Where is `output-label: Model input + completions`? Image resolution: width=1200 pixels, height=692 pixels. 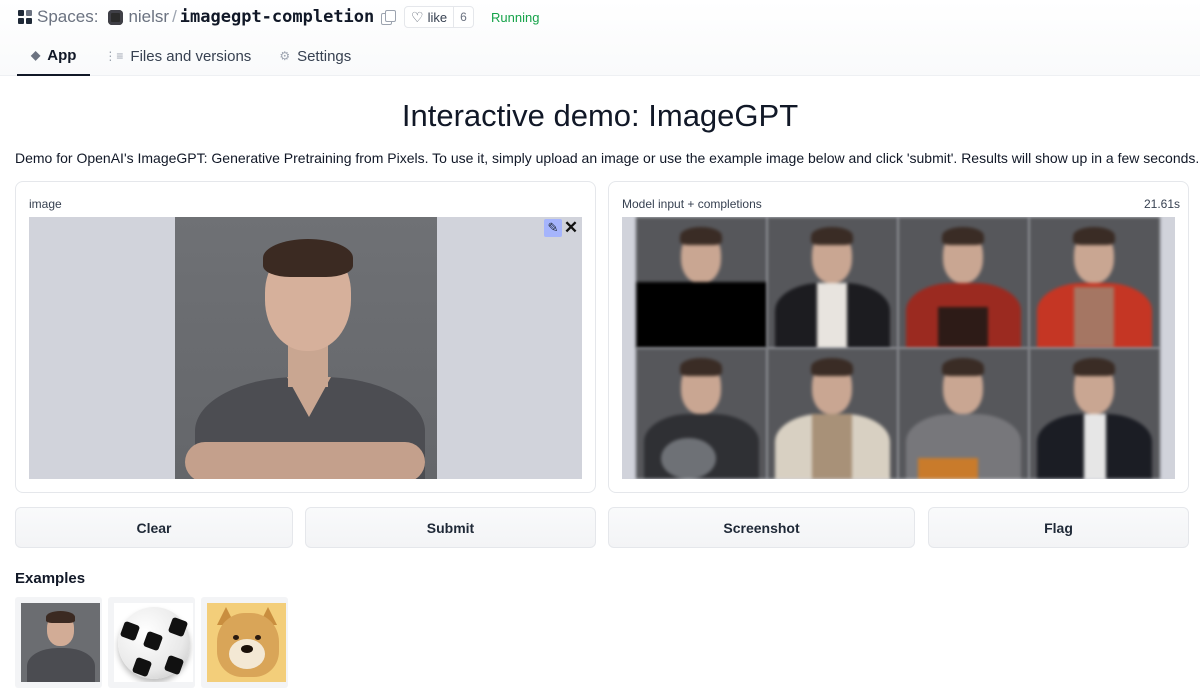 output-label: Model input + completions is located at coordinates (692, 204).